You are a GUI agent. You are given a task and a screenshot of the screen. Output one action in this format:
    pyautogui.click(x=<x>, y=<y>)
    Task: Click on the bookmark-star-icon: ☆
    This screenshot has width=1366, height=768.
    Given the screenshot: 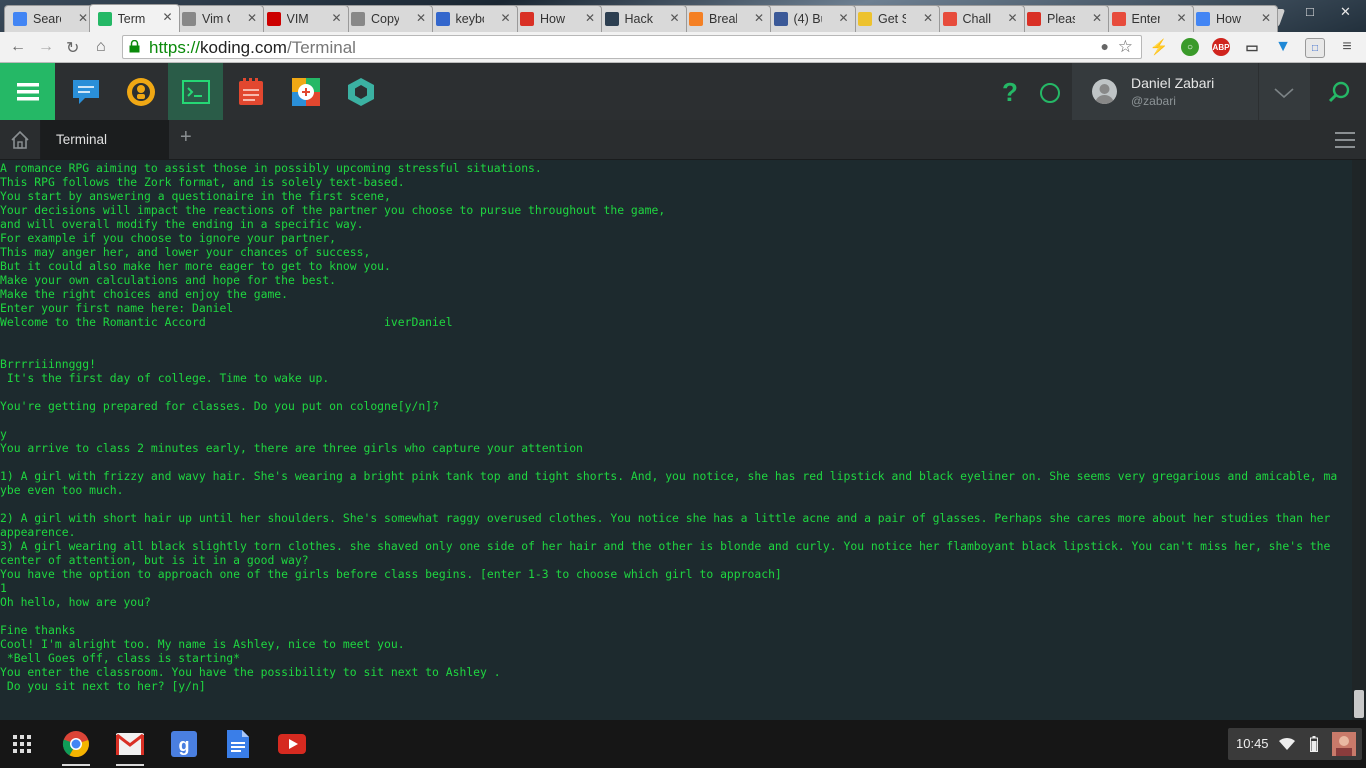 What is the action you would take?
    pyautogui.click(x=1125, y=47)
    